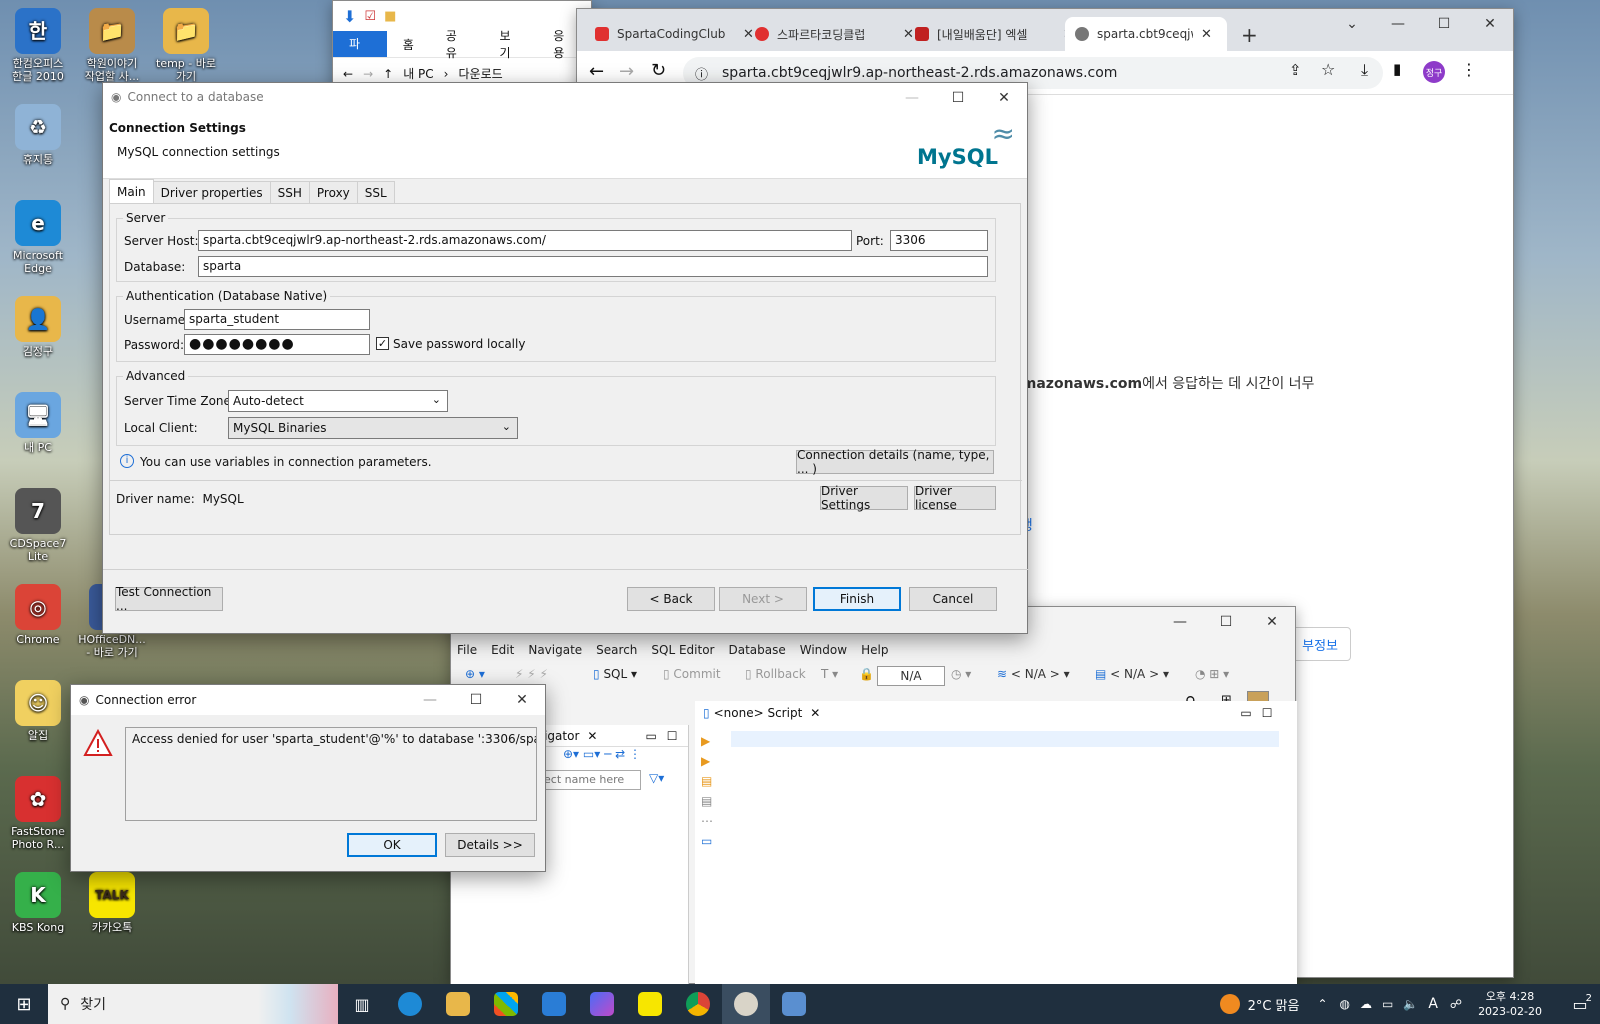 The image size is (1600, 1024). What do you see at coordinates (1212, 674) in the screenshot?
I see `dashboard-icon: ◔ ⊞ ▾` at bounding box center [1212, 674].